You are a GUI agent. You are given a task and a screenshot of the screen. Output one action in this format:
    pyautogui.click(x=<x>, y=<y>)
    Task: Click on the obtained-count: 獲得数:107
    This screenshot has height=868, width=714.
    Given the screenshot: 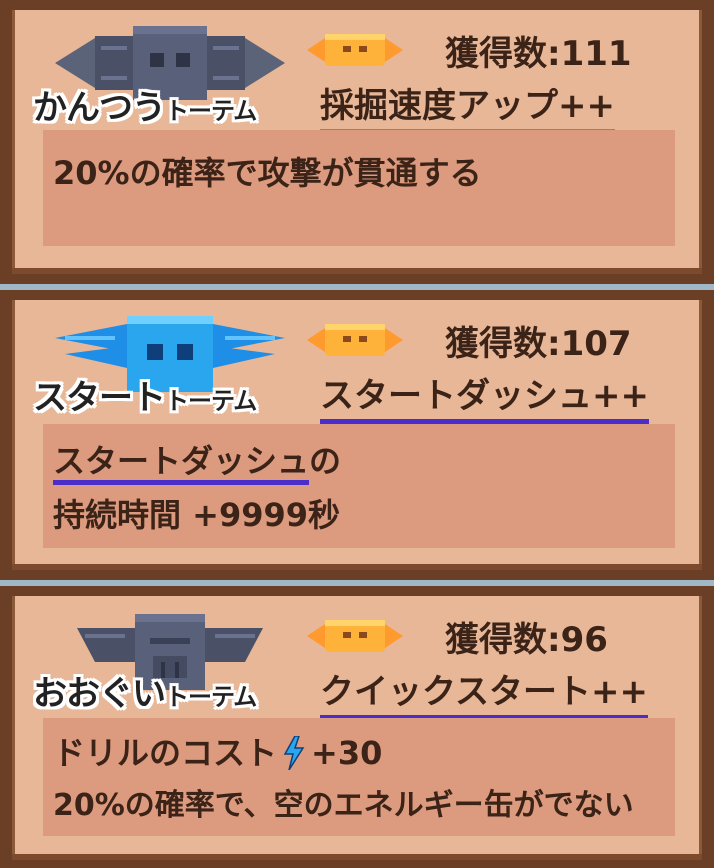 What is the action you would take?
    pyautogui.click(x=538, y=344)
    